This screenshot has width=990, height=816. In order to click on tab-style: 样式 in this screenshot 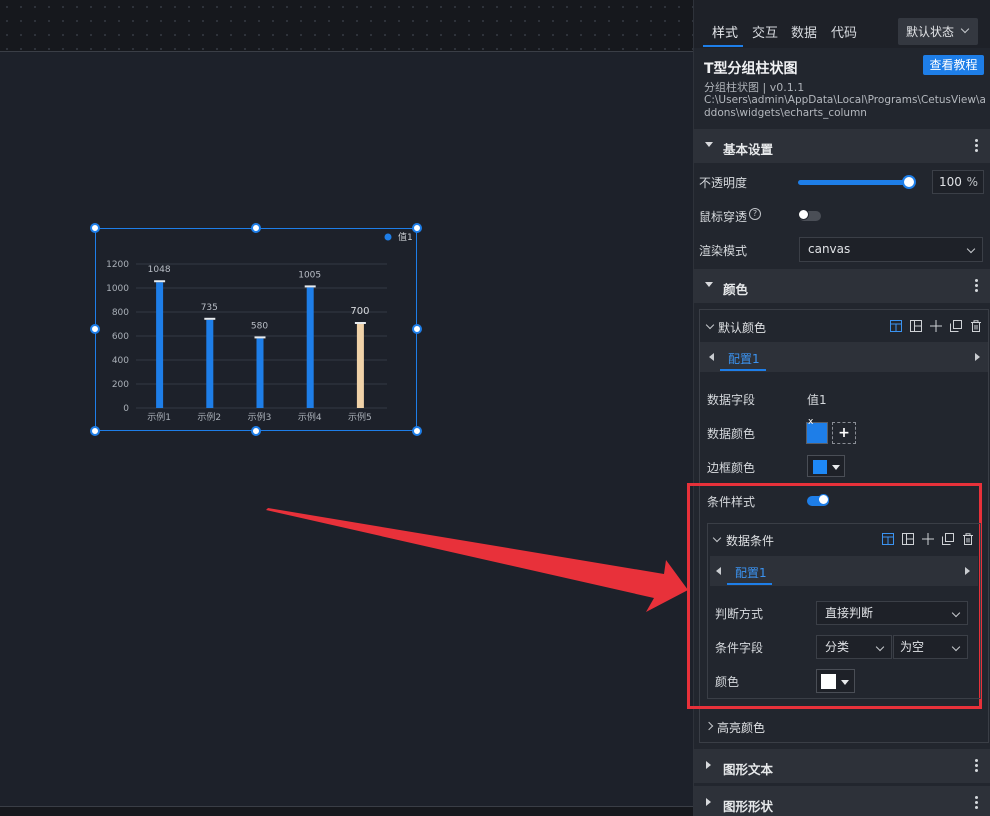, I will do `click(725, 31)`.